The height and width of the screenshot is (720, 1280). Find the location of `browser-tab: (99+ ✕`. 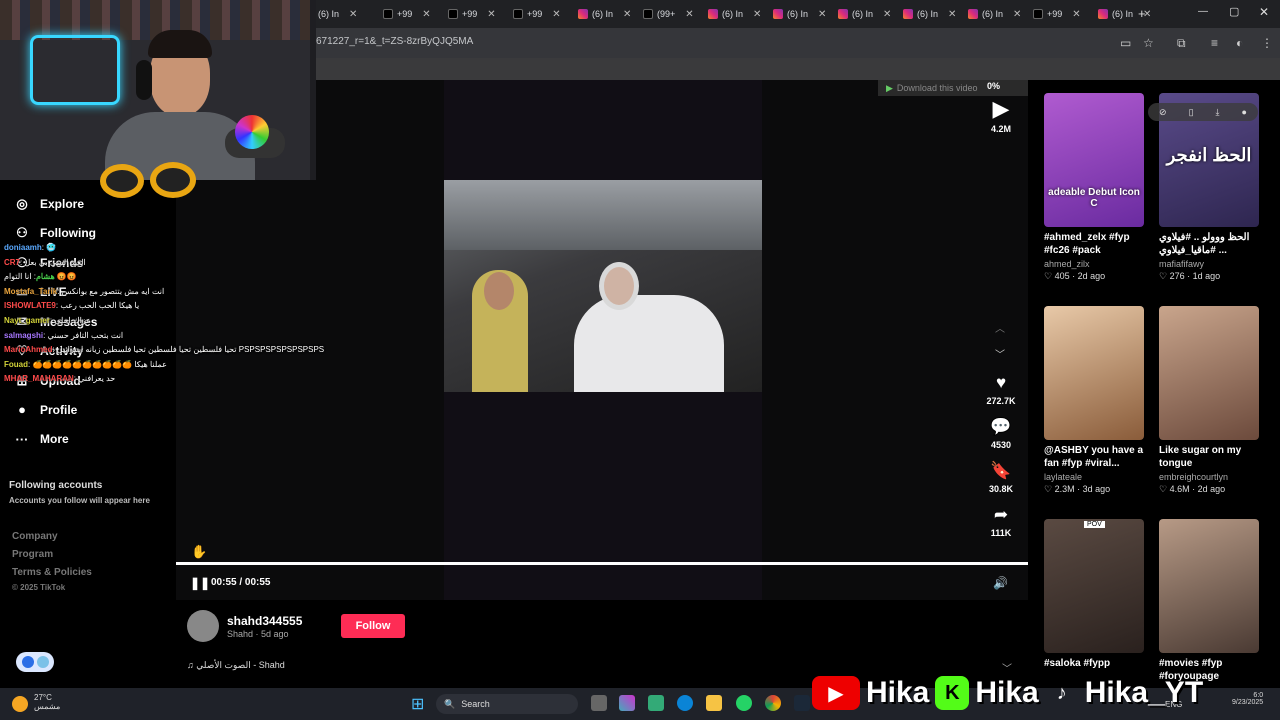

browser-tab: (99+ ✕ is located at coordinates (668, 14).